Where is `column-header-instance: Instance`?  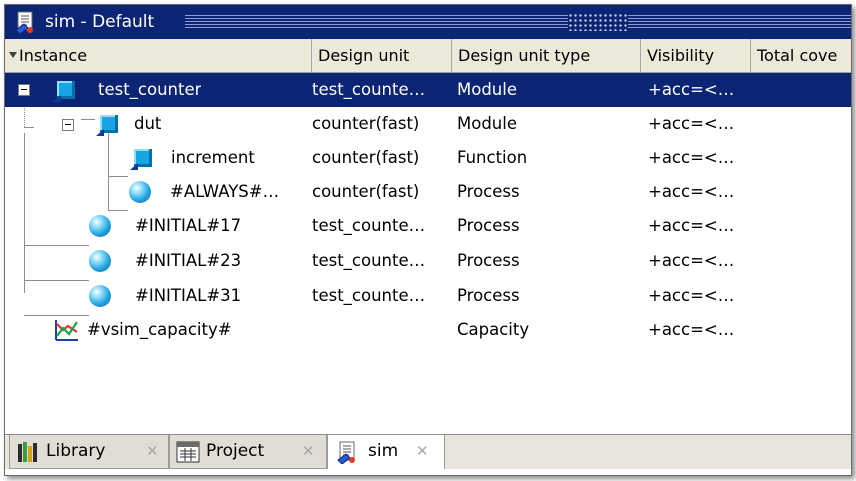
column-header-instance: Instance is located at coordinates (158, 55).